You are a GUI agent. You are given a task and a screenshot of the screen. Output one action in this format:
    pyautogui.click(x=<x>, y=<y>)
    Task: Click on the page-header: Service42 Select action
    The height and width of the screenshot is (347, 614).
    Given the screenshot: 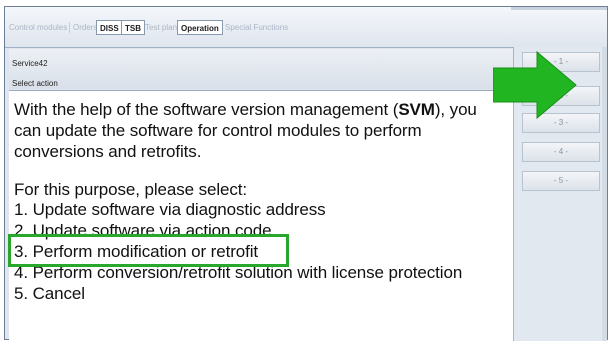 What is the action you would take?
    pyautogui.click(x=261, y=69)
    